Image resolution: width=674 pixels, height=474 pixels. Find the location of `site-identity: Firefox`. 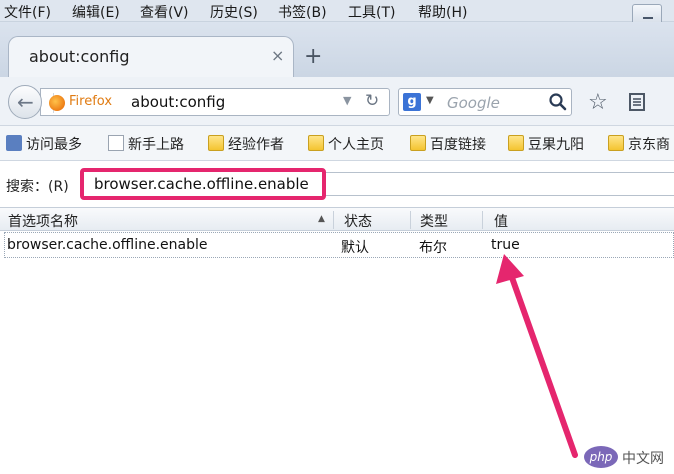

site-identity: Firefox is located at coordinates (79, 103).